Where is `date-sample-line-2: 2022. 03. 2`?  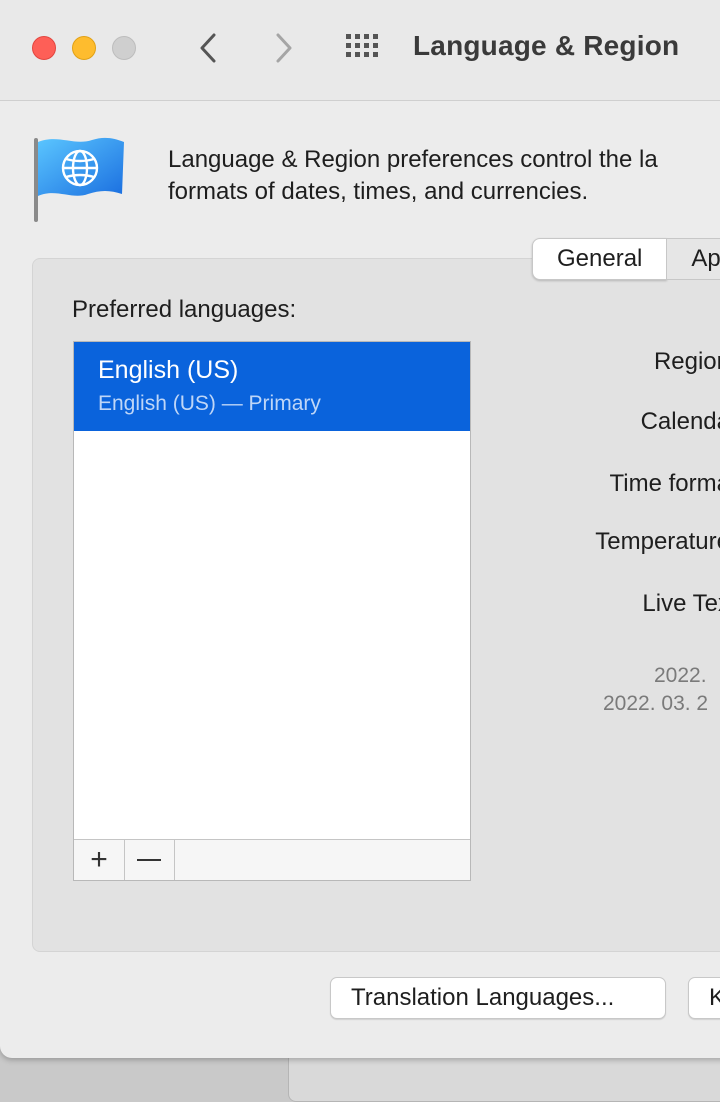 date-sample-line-2: 2022. 03. 2 is located at coordinates (656, 703).